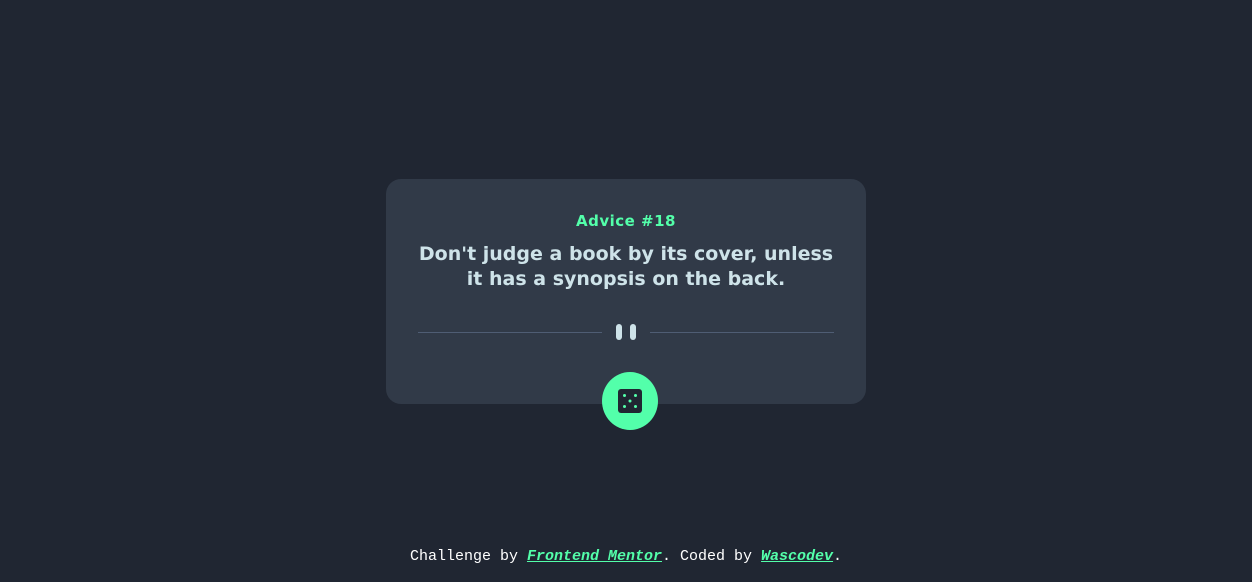 This screenshot has height=582, width=1252. Describe the element at coordinates (797, 556) in the screenshot. I see `author-link: Wascodev` at that location.